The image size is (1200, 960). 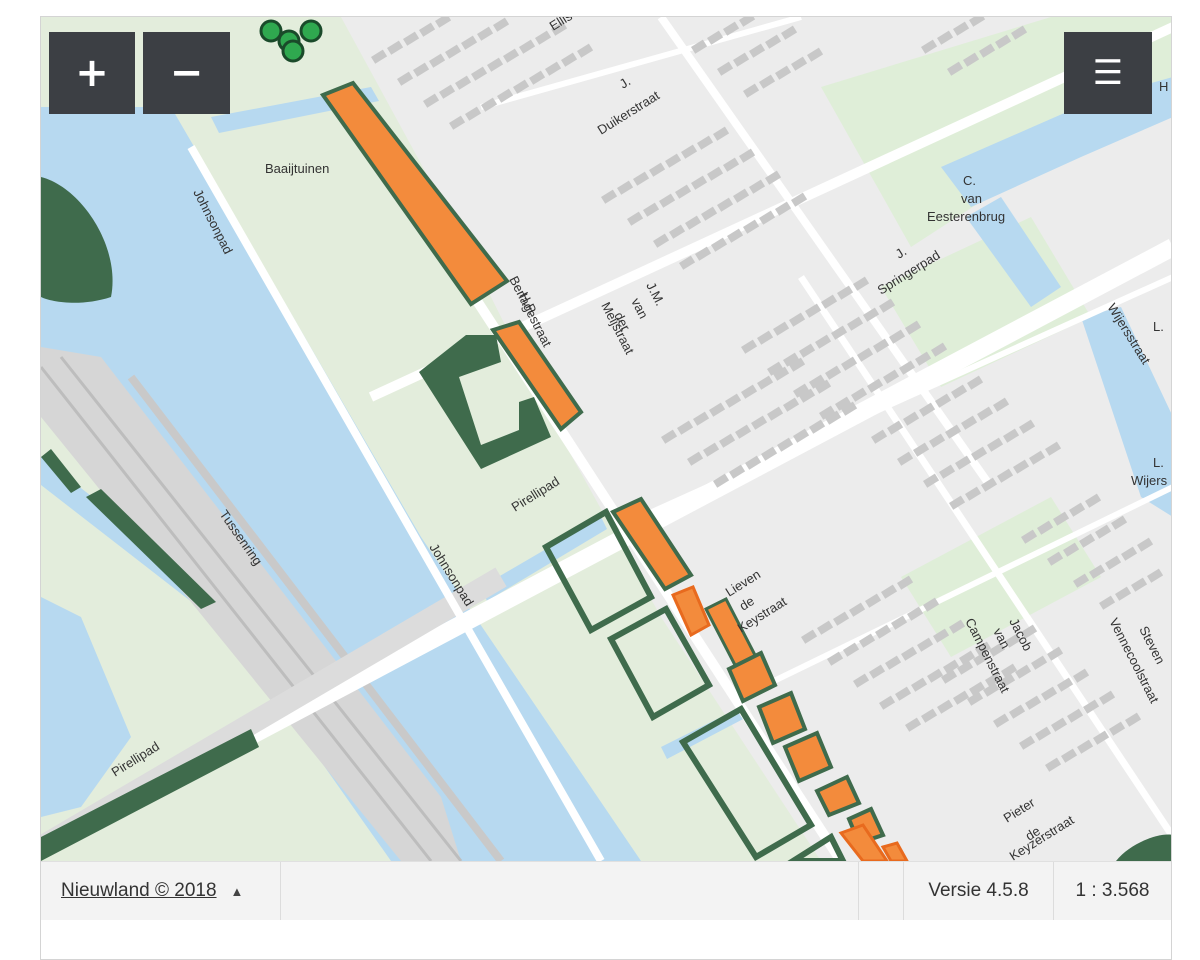 What do you see at coordinates (978, 891) in the screenshot?
I see `version-label: Versie 4.5.8` at bounding box center [978, 891].